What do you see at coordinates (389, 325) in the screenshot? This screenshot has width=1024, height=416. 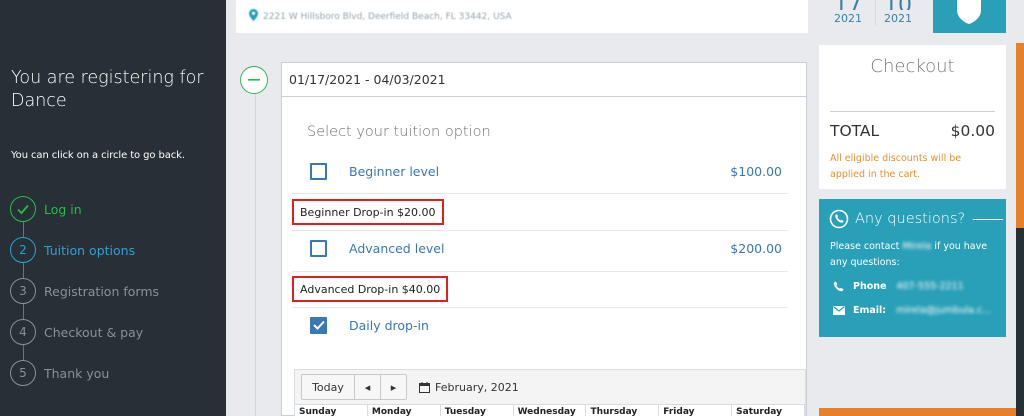 I see `option-name: Daily drop-in` at bounding box center [389, 325].